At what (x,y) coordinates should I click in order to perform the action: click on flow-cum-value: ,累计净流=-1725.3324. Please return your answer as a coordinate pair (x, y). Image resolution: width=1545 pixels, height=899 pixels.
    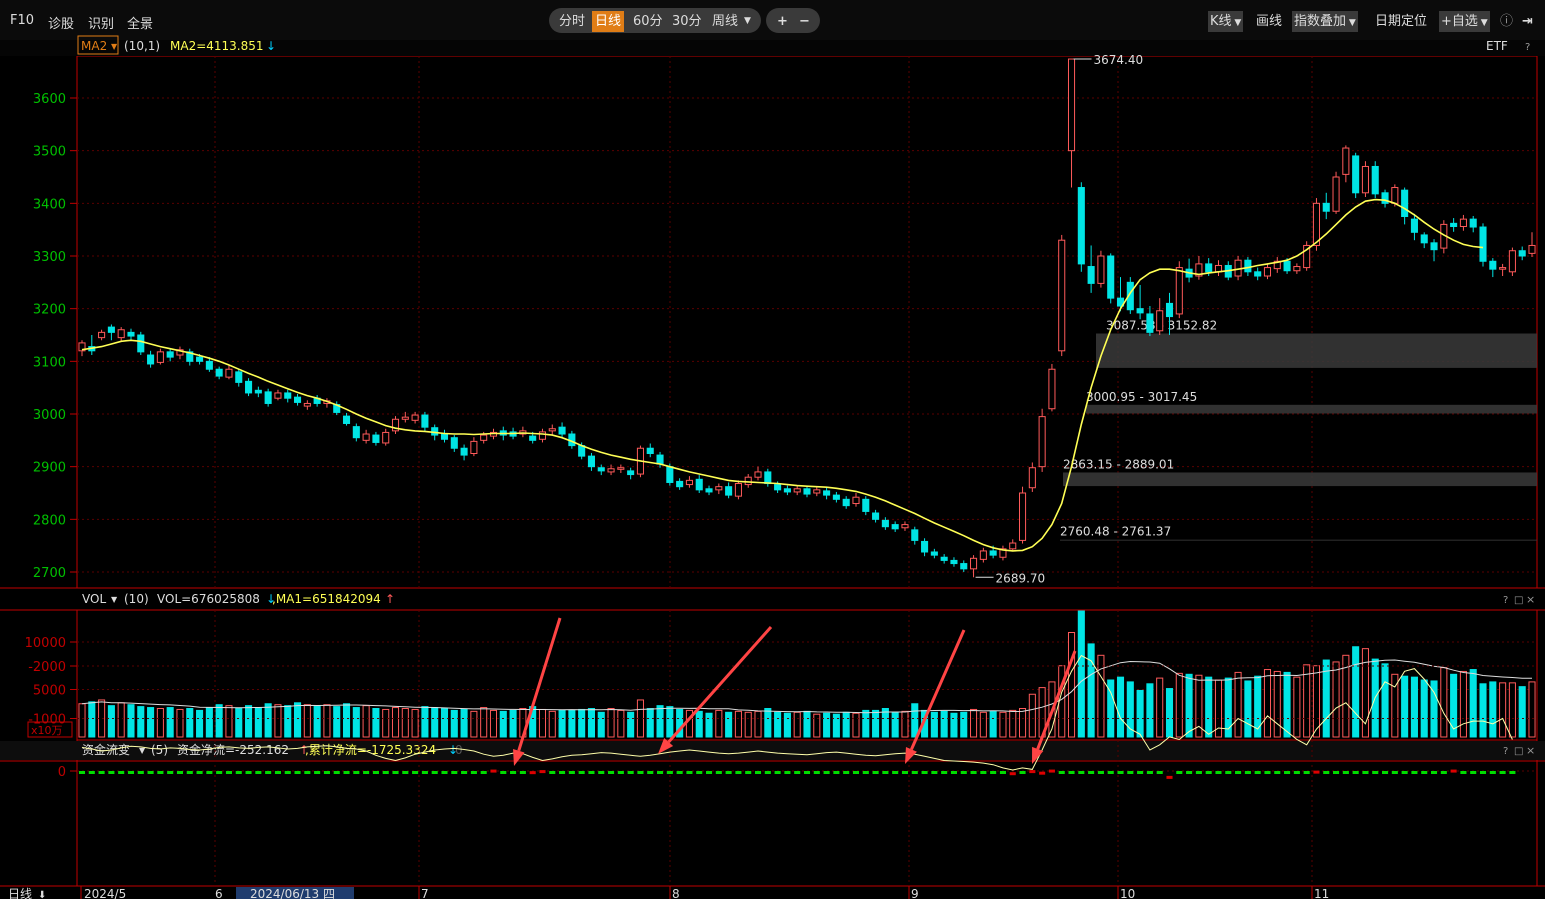
    Looking at the image, I should click on (370, 750).